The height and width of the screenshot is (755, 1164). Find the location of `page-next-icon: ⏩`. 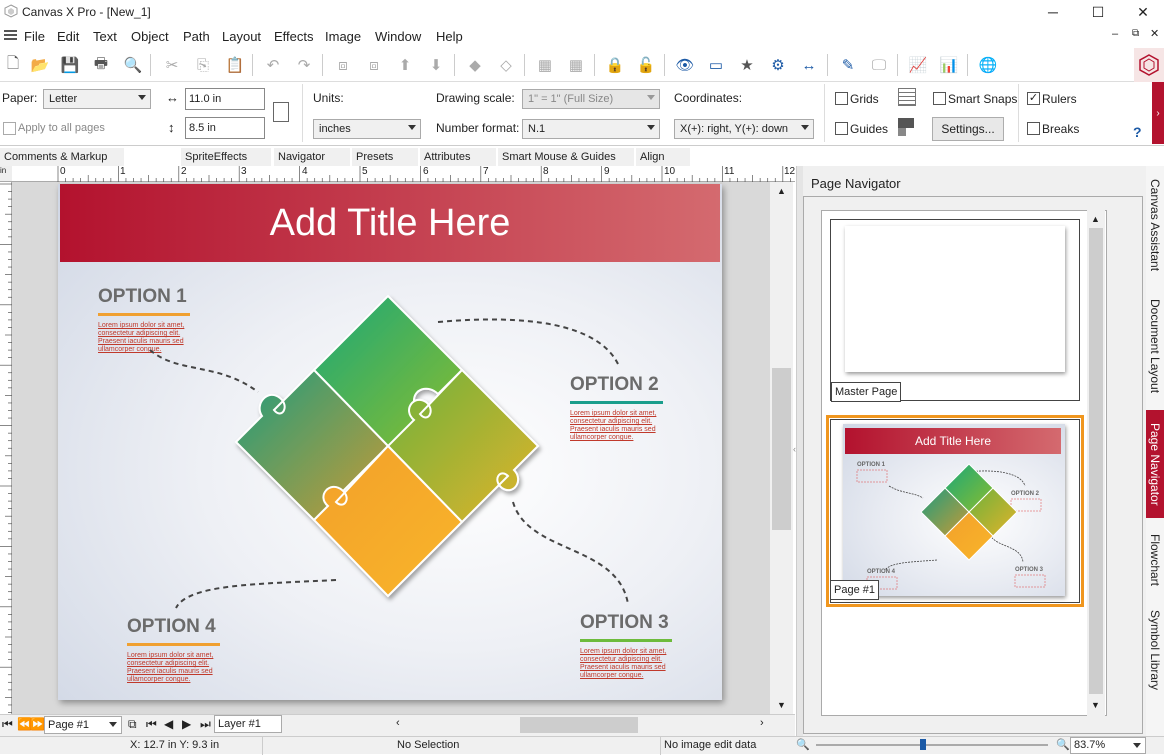

page-next-icon: ⏩ is located at coordinates (37, 724).